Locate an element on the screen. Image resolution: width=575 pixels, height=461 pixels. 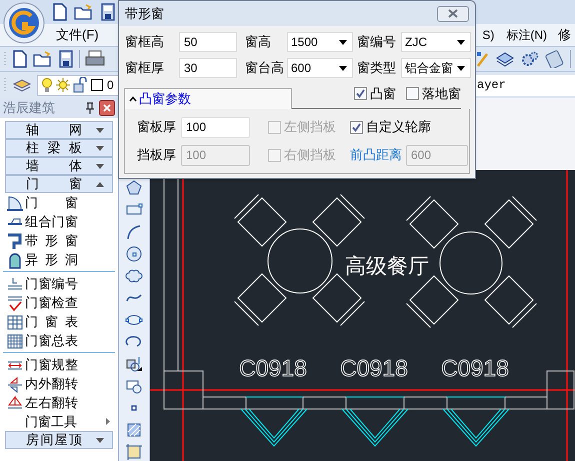
menu-item: 标注(N) is located at coordinates (526, 35).